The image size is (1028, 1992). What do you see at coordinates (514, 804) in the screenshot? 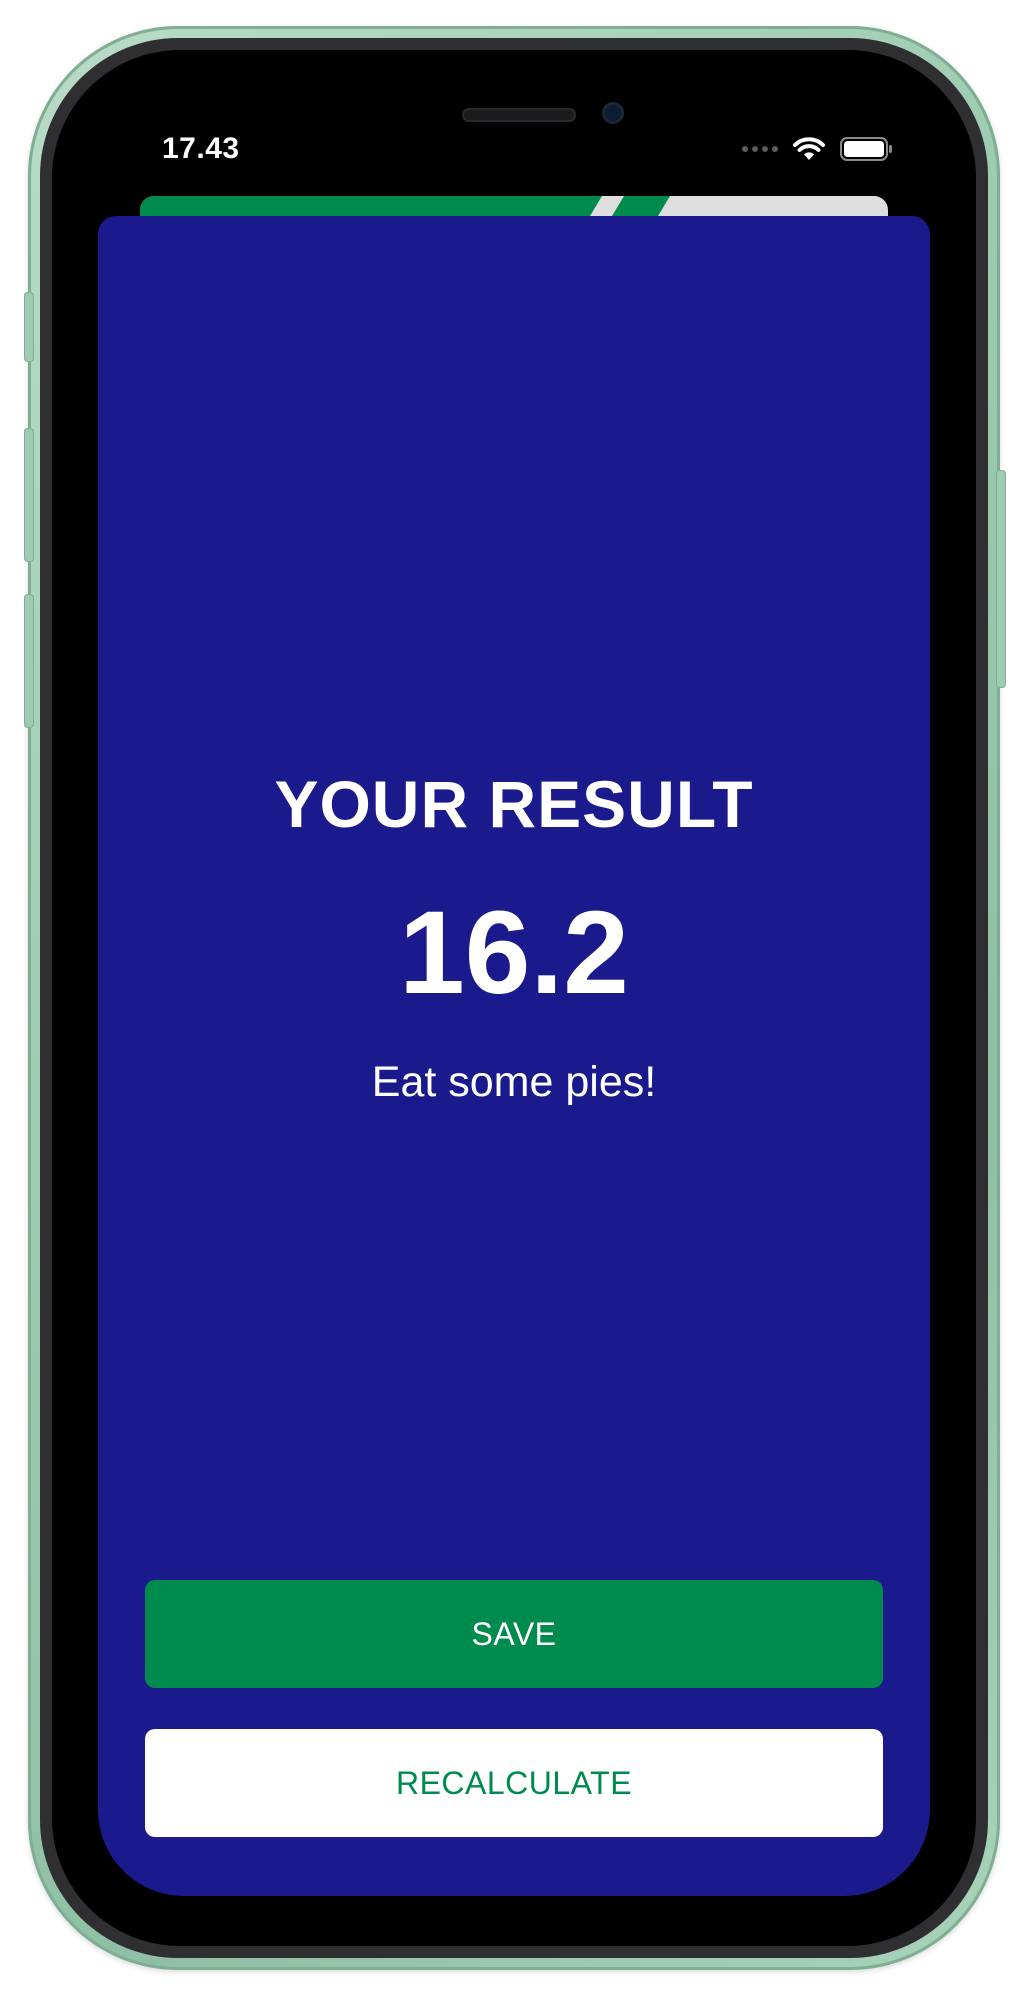
I see `result-title: YOUR RESULT` at bounding box center [514, 804].